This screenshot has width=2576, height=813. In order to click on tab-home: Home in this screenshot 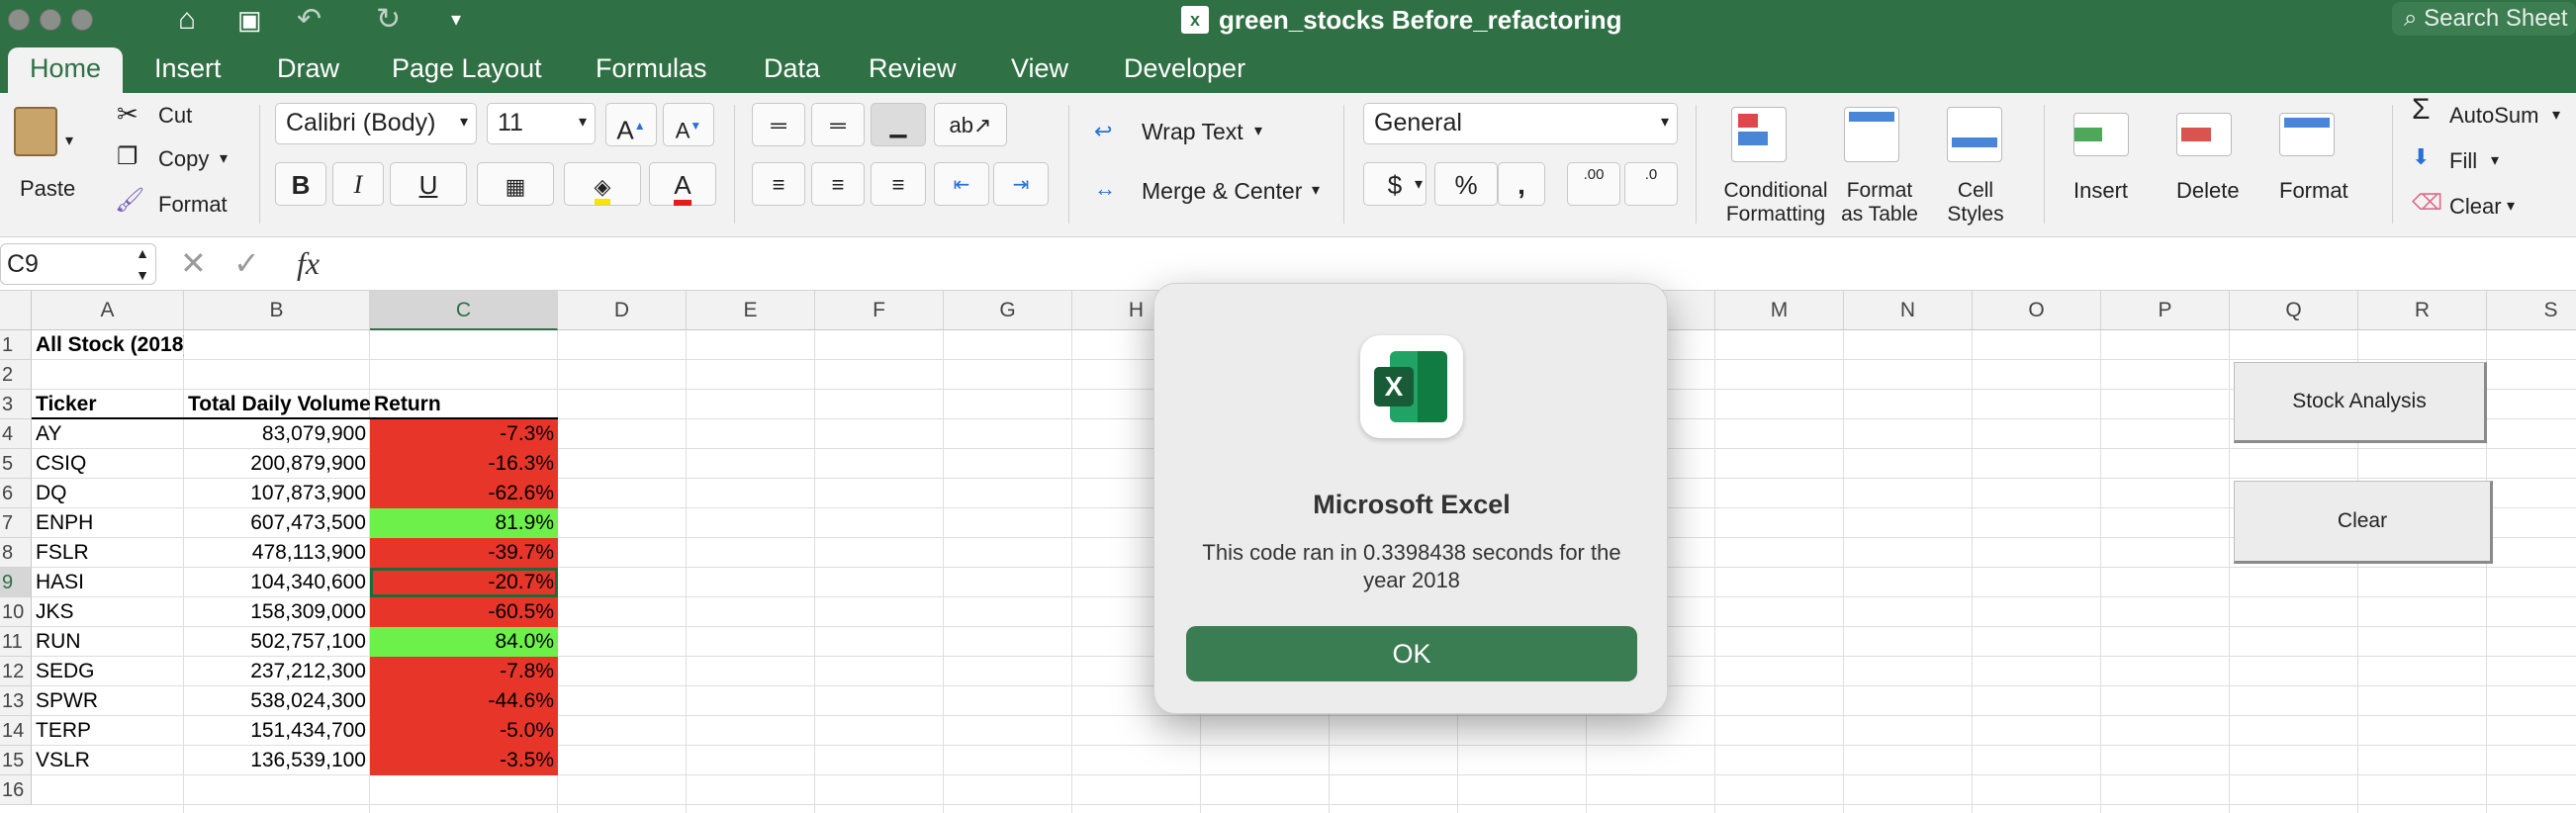, I will do `click(66, 70)`.